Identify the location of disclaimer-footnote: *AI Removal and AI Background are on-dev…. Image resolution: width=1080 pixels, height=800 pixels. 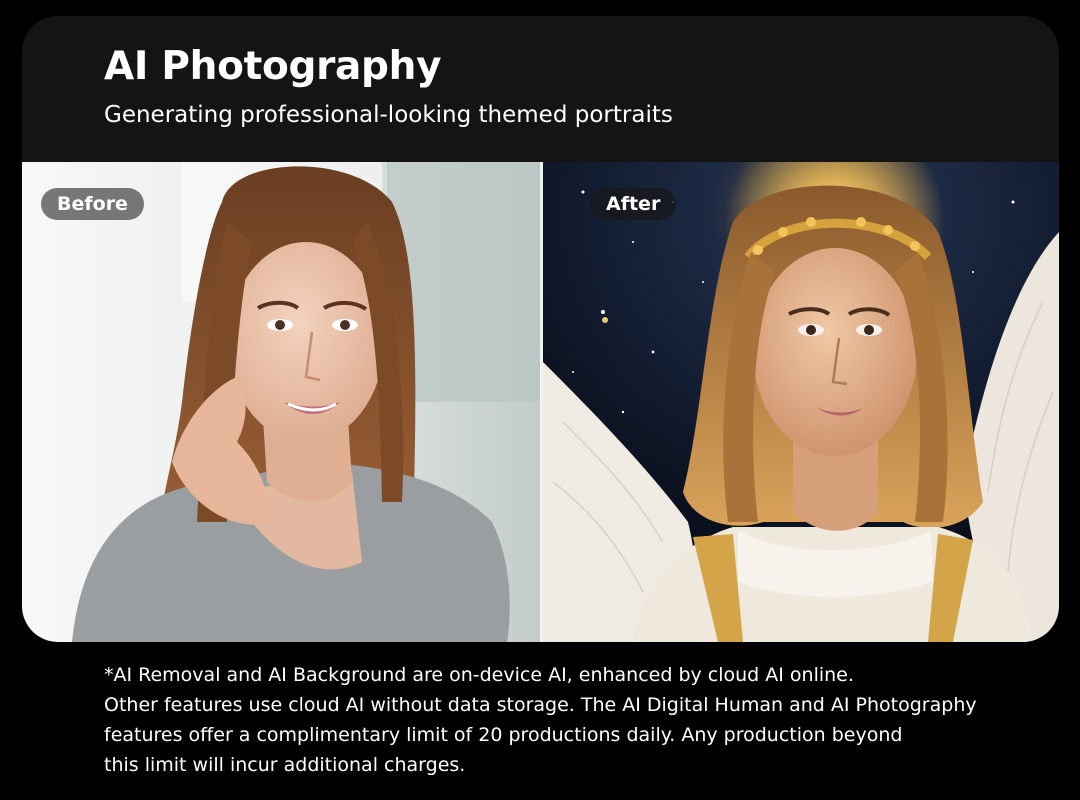
(574, 720).